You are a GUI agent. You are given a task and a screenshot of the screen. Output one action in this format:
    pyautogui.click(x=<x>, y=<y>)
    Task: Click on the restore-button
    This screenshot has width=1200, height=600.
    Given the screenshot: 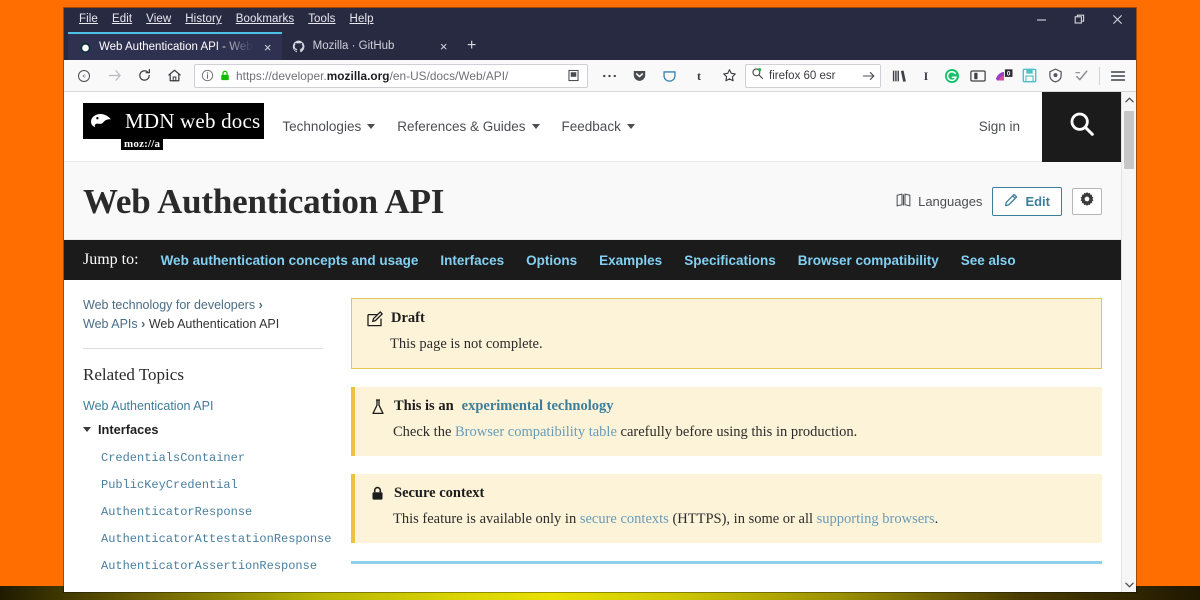 What is the action you would take?
    pyautogui.click(x=1079, y=19)
    